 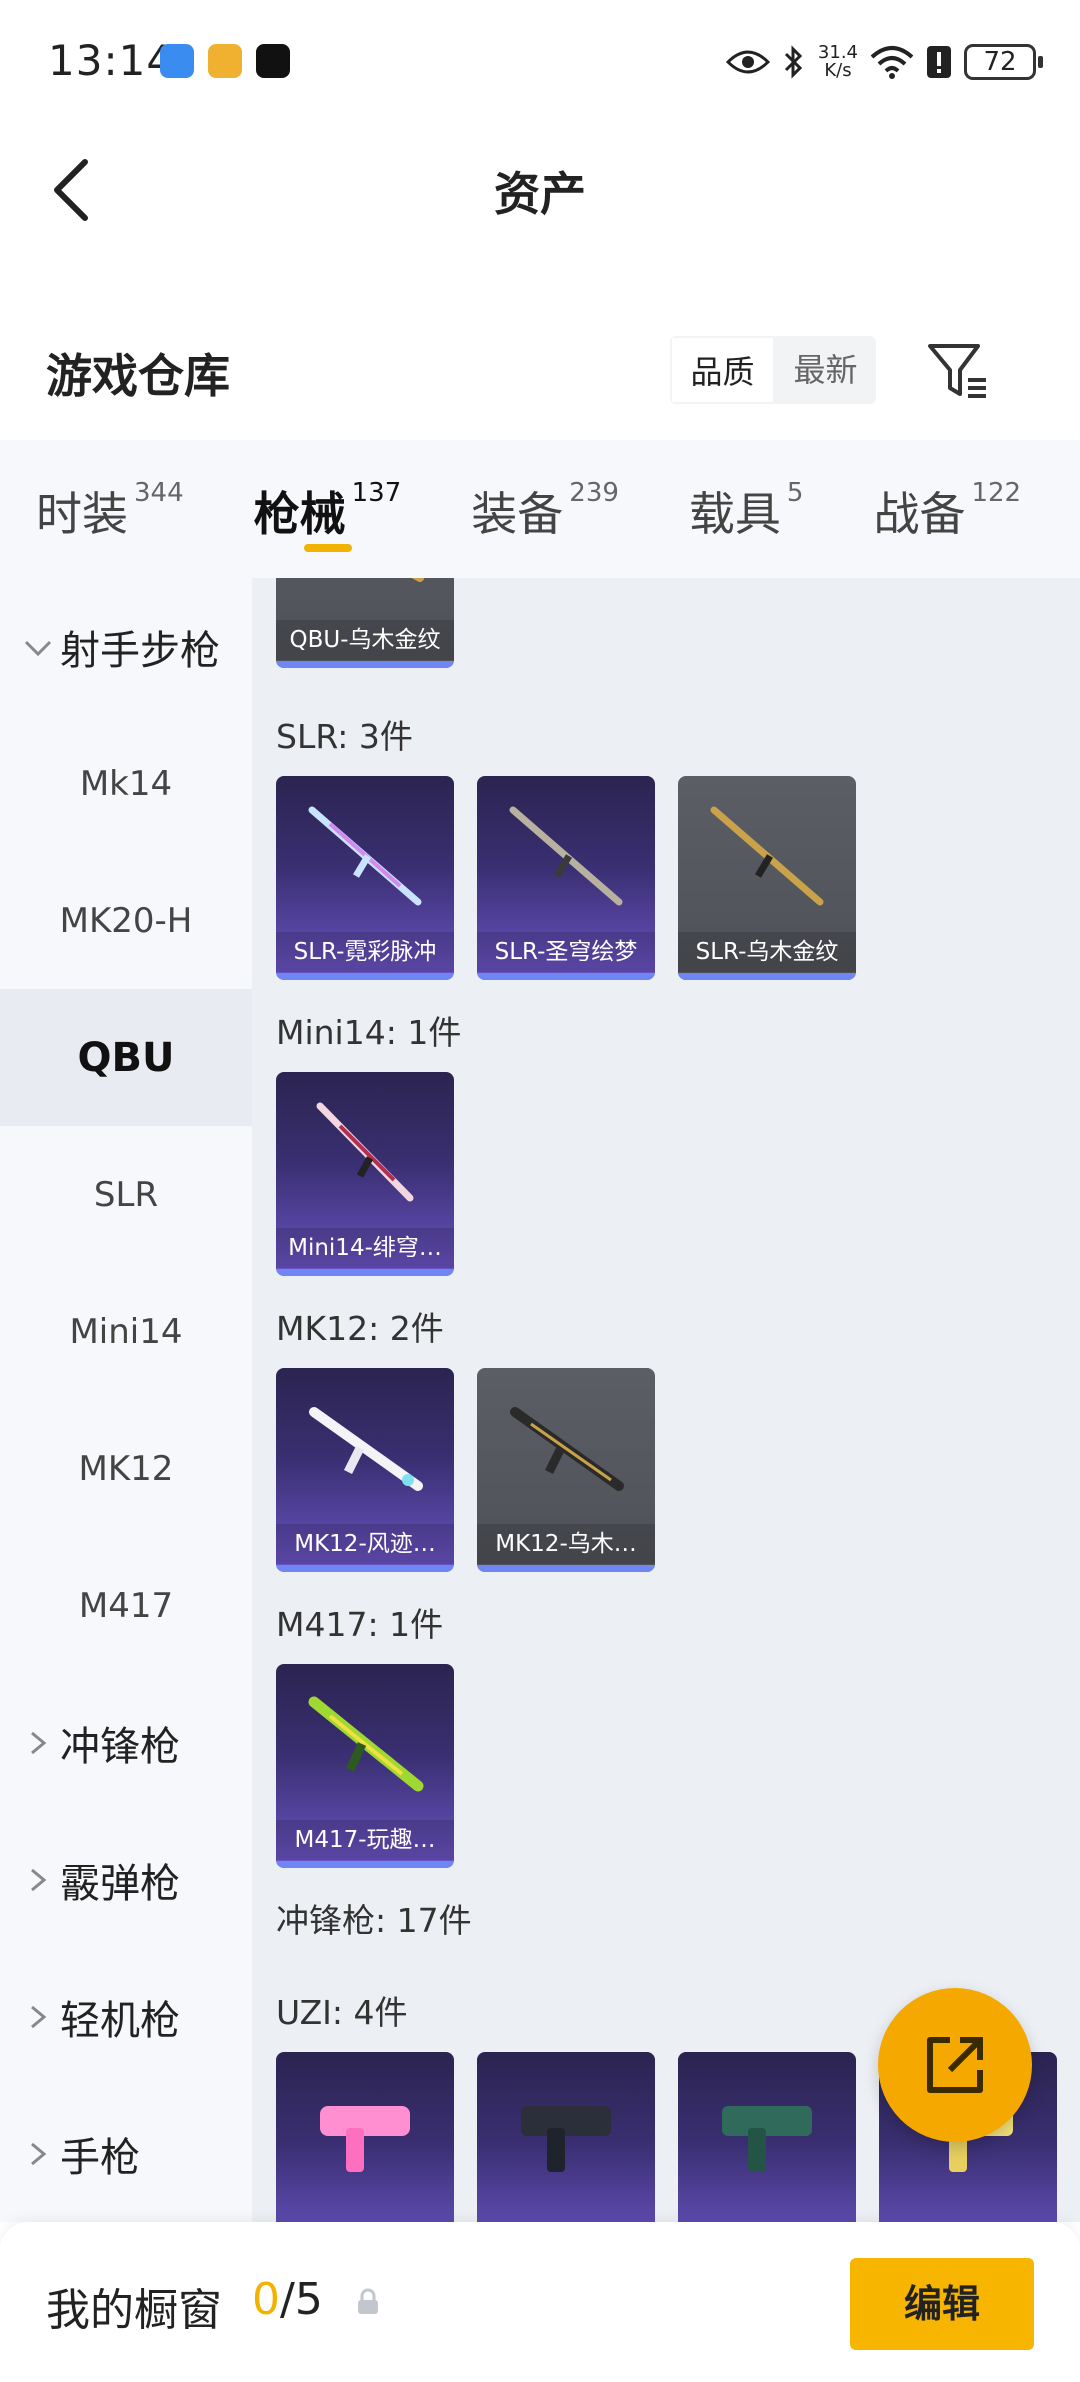 What do you see at coordinates (120, 1746) in the screenshot?
I see `sidebar-item-label: 冲锋枪` at bounding box center [120, 1746].